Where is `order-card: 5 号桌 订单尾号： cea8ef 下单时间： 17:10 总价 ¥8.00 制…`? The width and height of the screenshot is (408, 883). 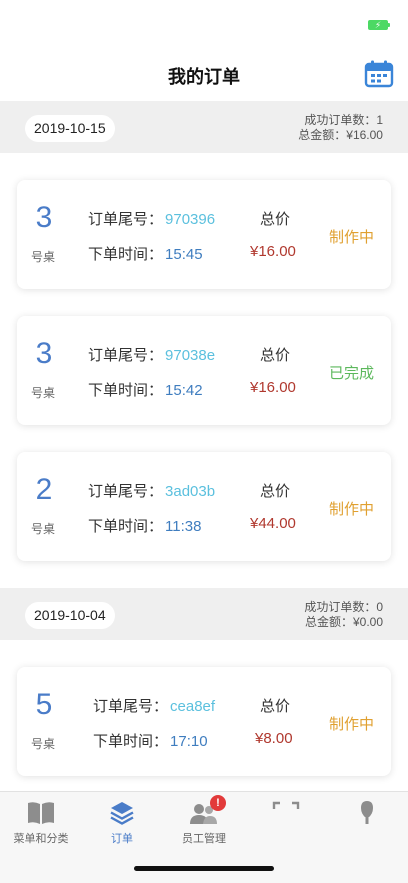
order-card: 5 号桌 订单尾号： cea8ef 下单时间： 17:10 总价 ¥8.00 制… is located at coordinates (204, 721).